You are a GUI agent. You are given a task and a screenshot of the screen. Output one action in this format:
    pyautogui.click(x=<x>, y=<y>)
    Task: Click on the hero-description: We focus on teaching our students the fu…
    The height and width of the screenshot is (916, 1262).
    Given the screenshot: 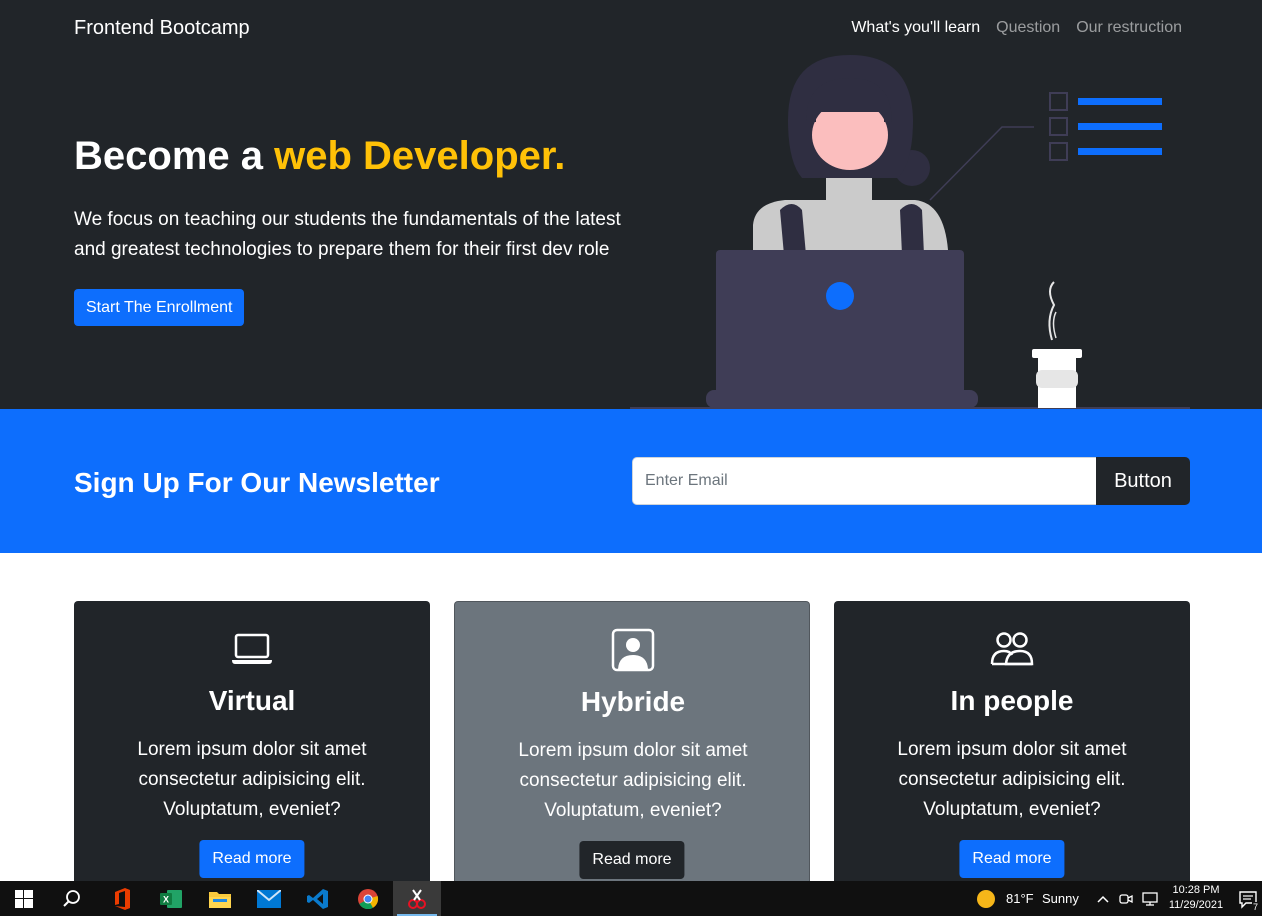 What is the action you would take?
    pyautogui.click(x=347, y=234)
    